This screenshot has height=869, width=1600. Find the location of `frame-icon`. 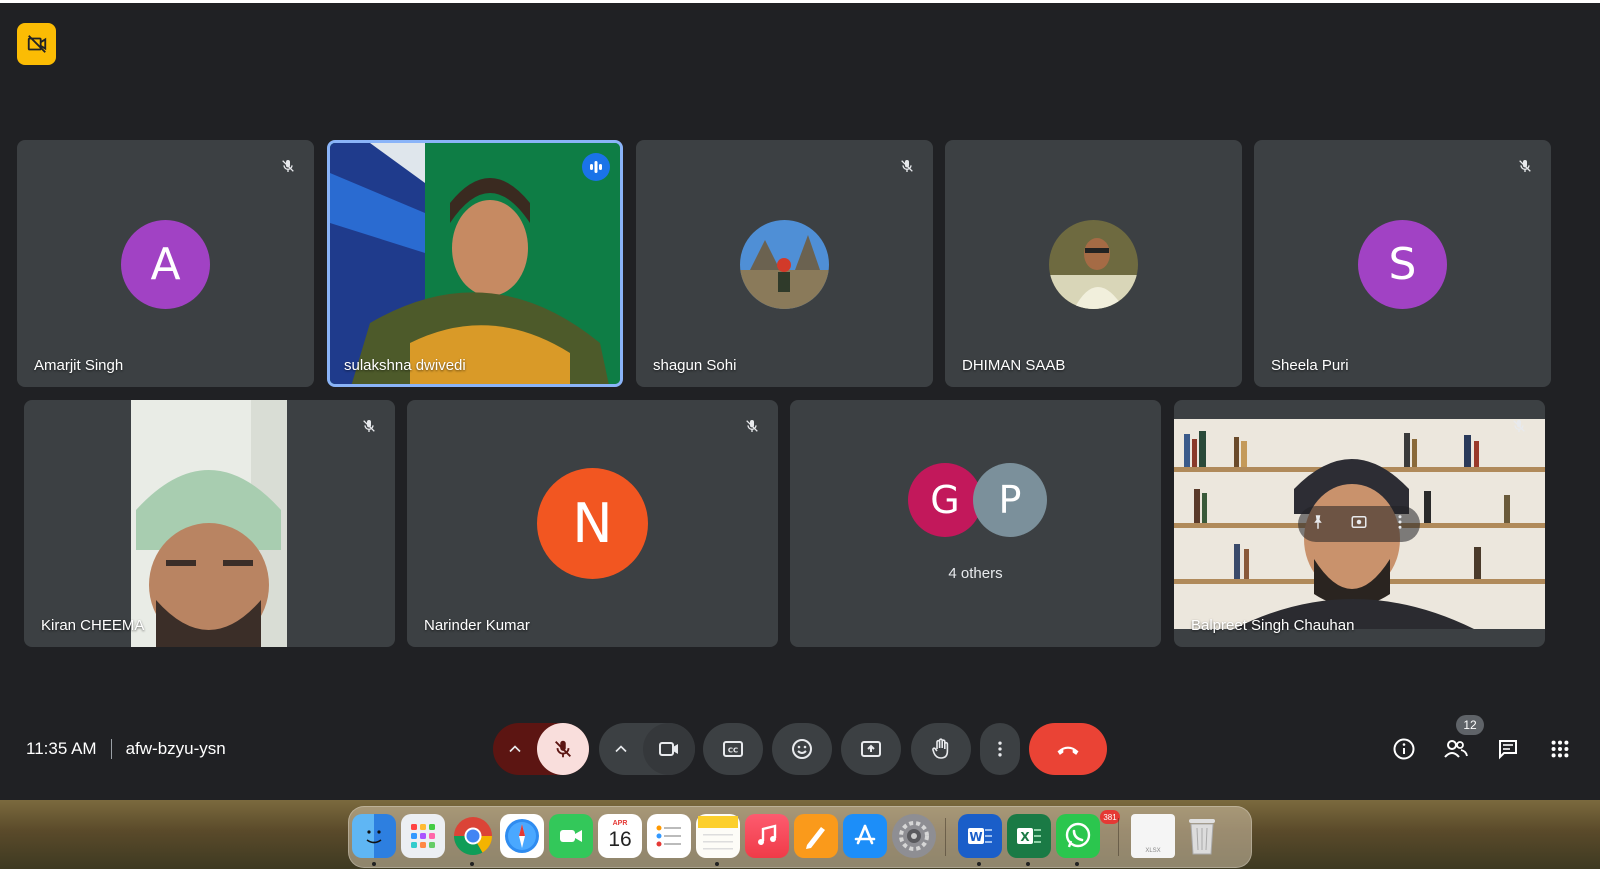

frame-icon is located at coordinates (1359, 524).